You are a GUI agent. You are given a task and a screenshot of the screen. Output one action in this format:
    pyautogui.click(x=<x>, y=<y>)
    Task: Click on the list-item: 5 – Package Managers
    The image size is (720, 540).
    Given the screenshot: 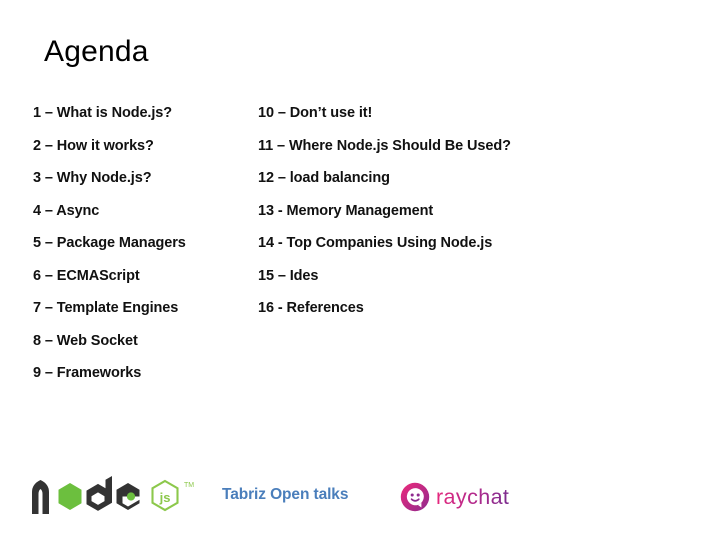 What is the action you would take?
    pyautogui.click(x=109, y=243)
    